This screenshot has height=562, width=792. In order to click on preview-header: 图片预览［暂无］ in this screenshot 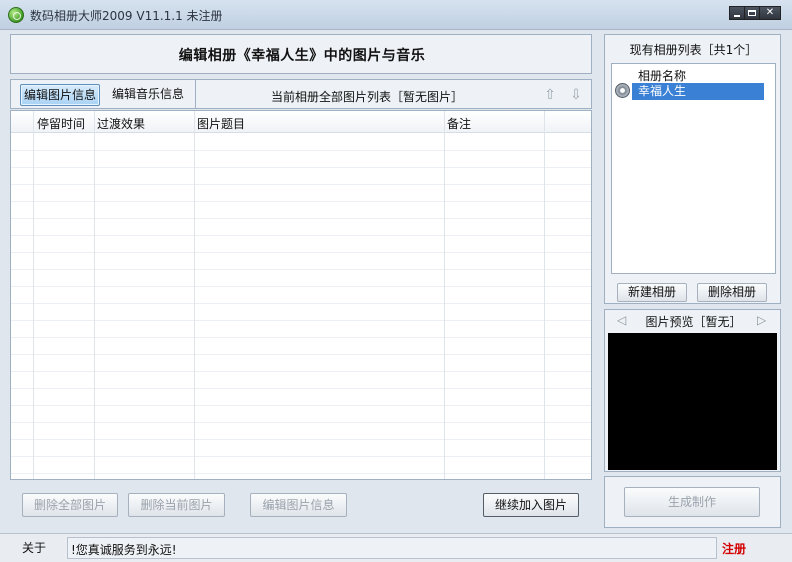, I will do `click(693, 322)`.